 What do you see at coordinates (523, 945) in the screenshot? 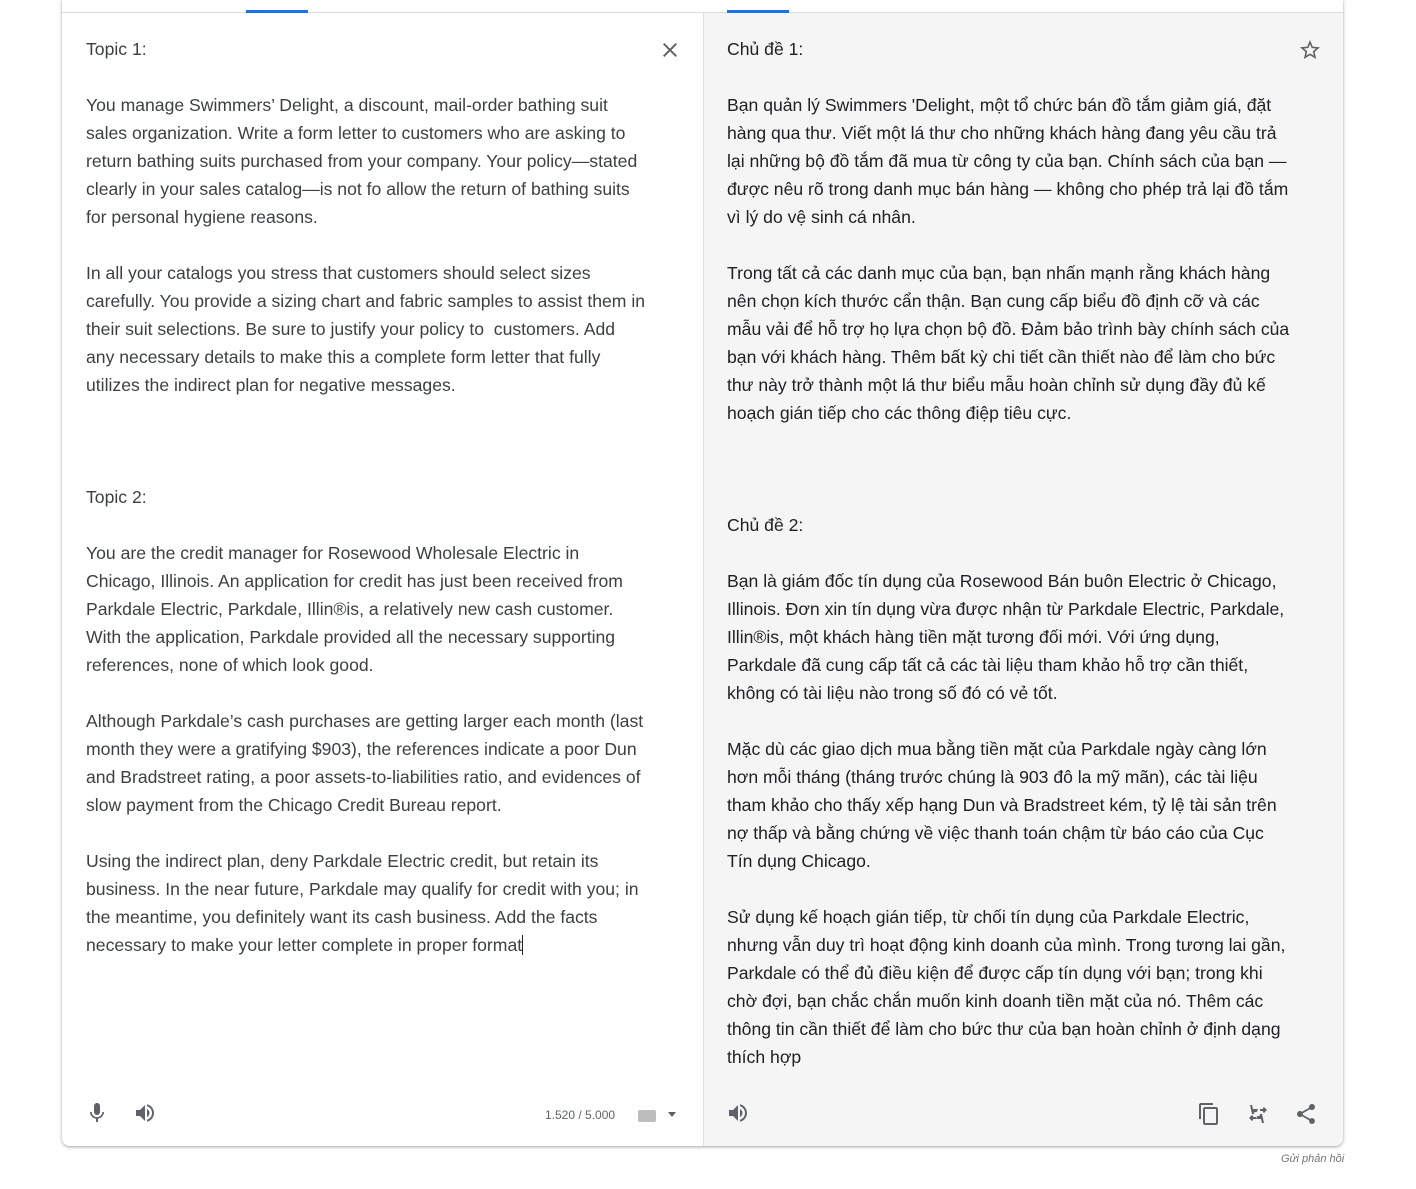
I see `text-cursor` at bounding box center [523, 945].